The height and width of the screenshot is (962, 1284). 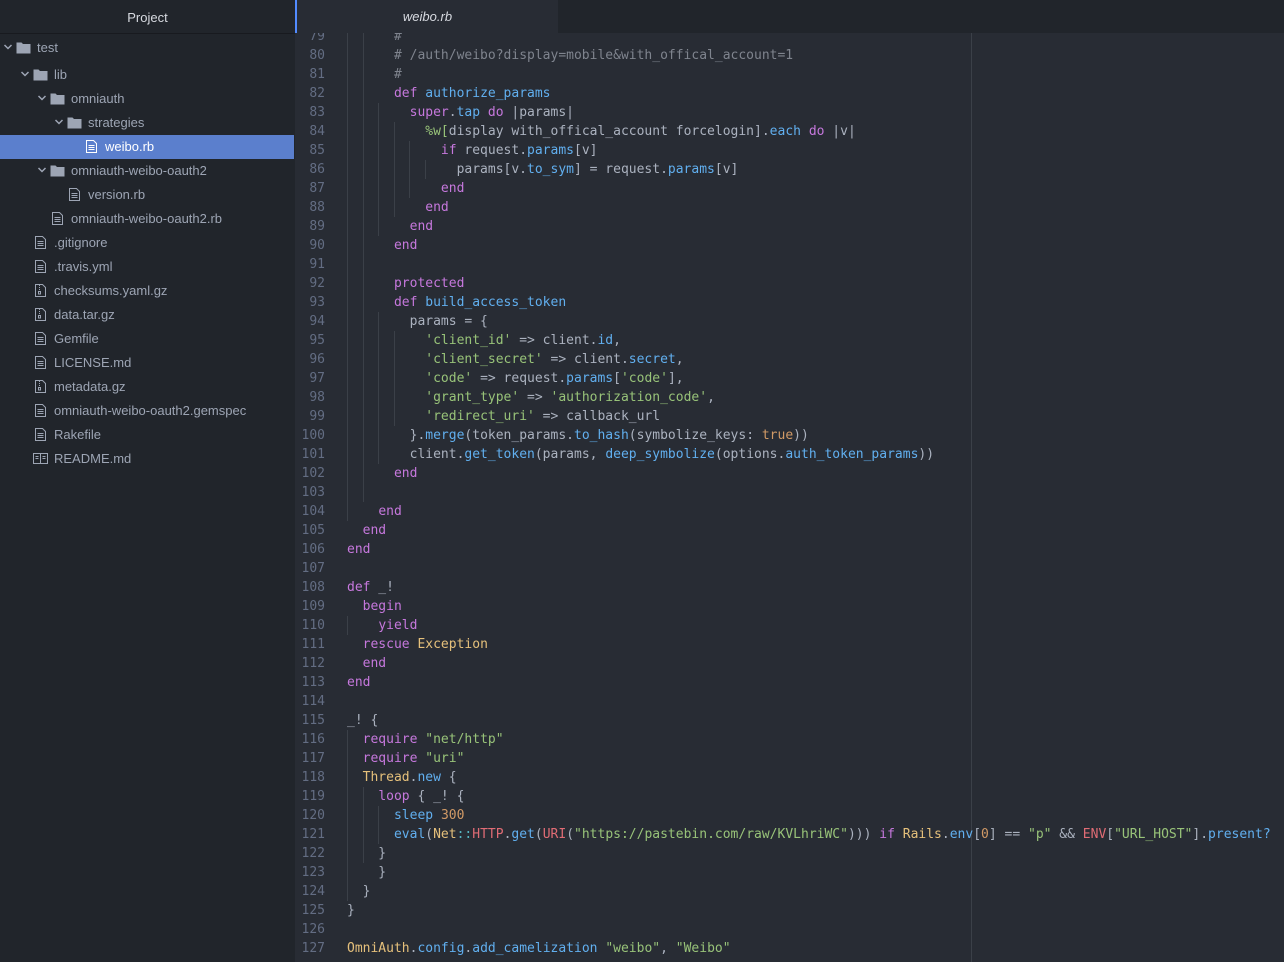 I want to click on code-line: 94 params = {, so click(x=789, y=321).